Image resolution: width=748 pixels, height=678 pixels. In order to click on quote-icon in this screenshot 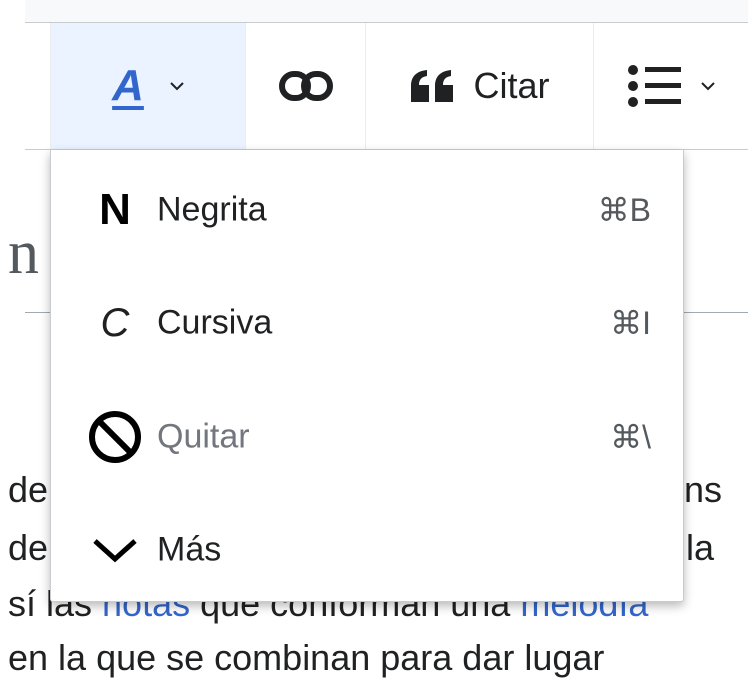, I will do `click(432, 86)`.